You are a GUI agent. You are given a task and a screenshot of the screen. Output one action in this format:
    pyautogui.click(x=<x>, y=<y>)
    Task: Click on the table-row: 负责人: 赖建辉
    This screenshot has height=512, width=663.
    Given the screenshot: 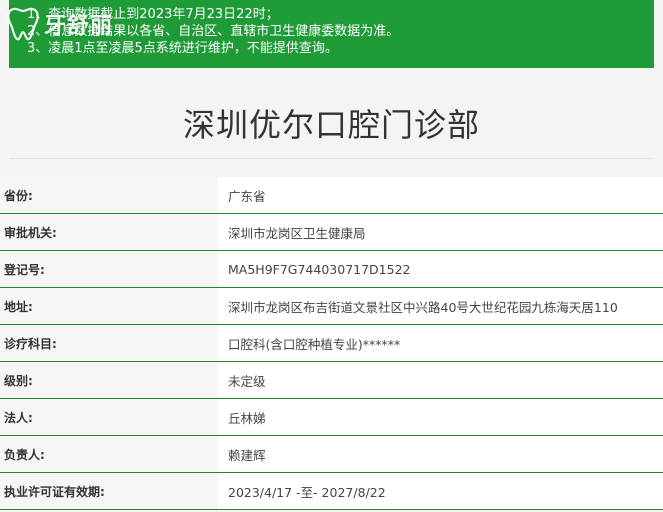 What is the action you would take?
    pyautogui.click(x=331, y=454)
    